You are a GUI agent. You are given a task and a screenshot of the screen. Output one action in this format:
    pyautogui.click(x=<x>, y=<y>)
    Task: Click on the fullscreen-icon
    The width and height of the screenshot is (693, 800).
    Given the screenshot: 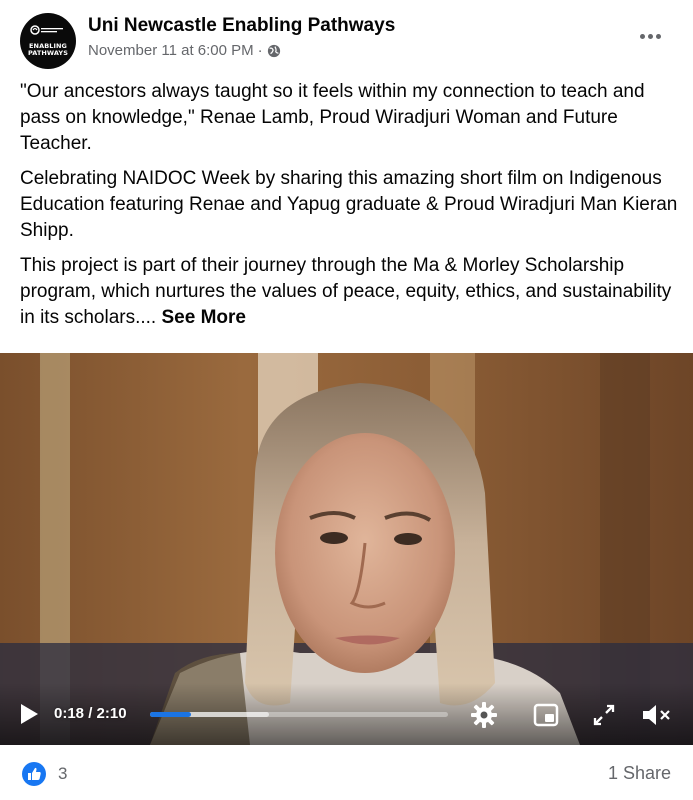 What is the action you would take?
    pyautogui.click(x=604, y=715)
    